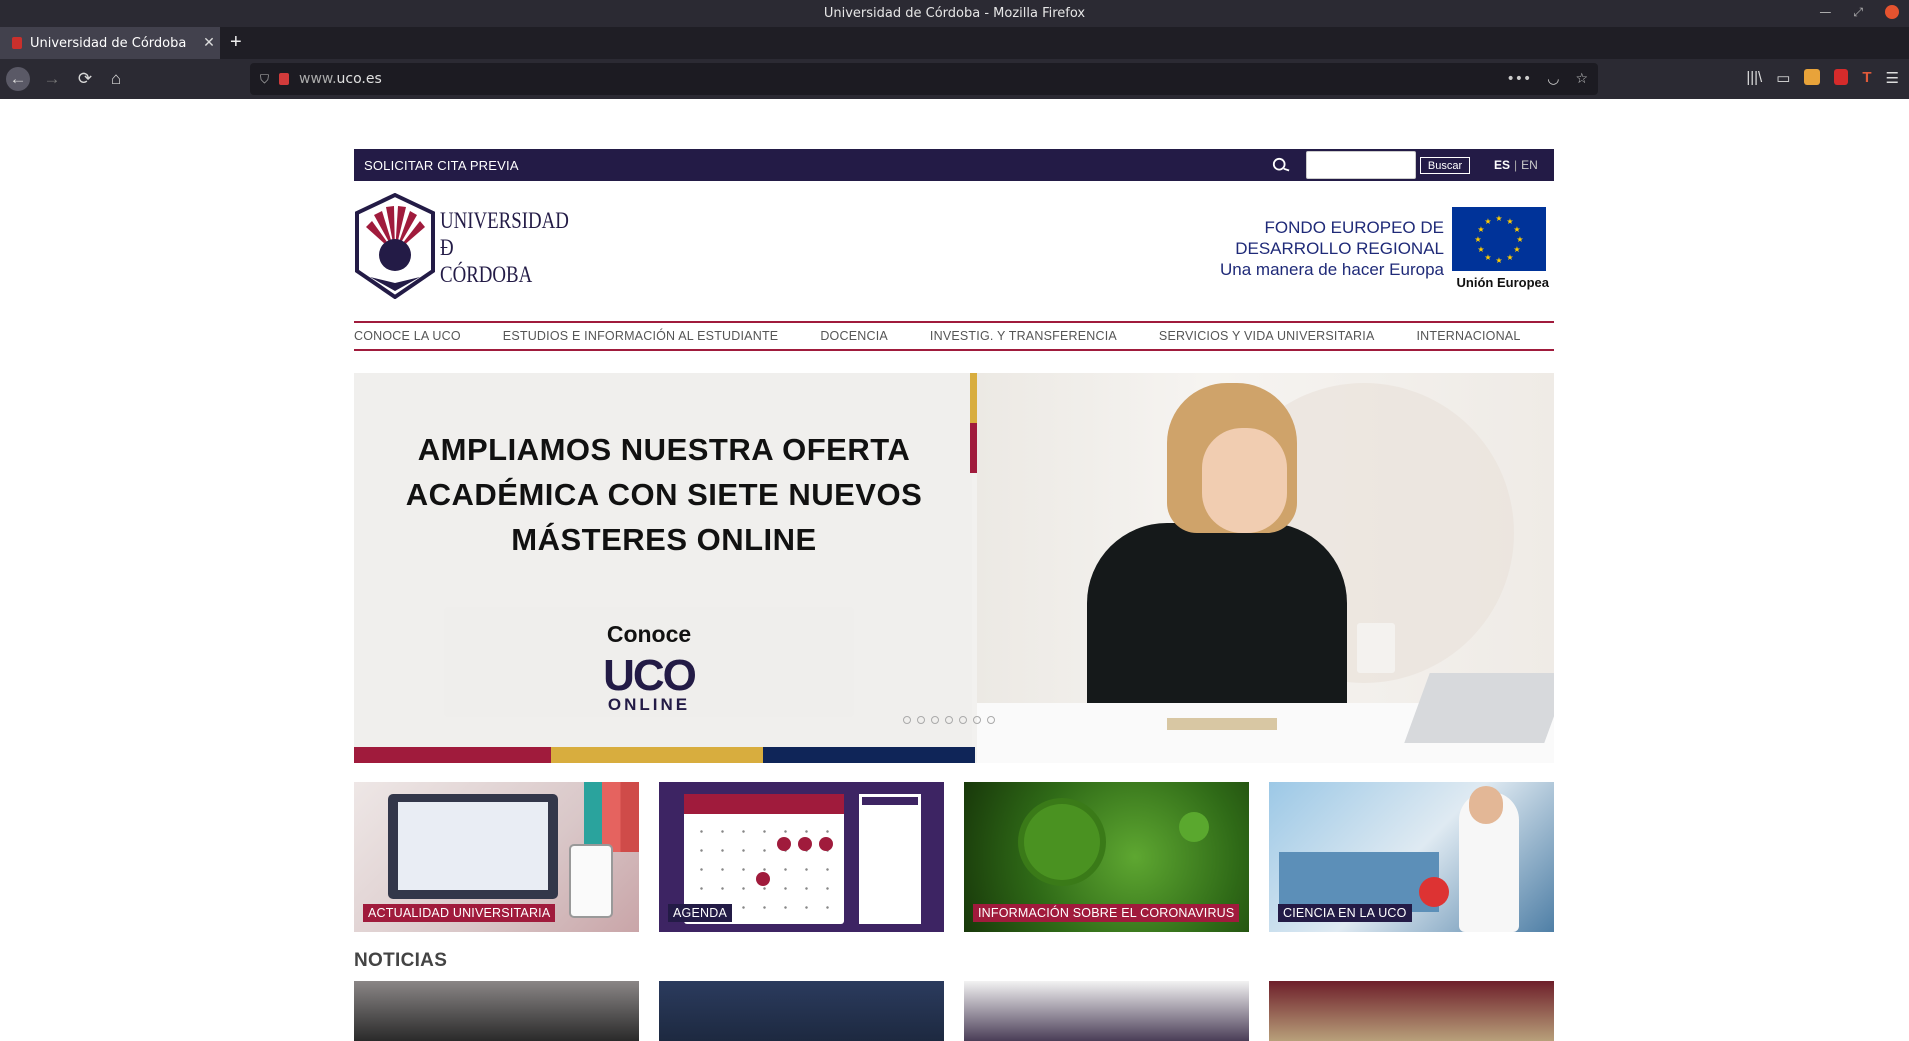 This screenshot has height=1041, width=1909. What do you see at coordinates (1445, 165) in the screenshot?
I see `search-button: Buscar` at bounding box center [1445, 165].